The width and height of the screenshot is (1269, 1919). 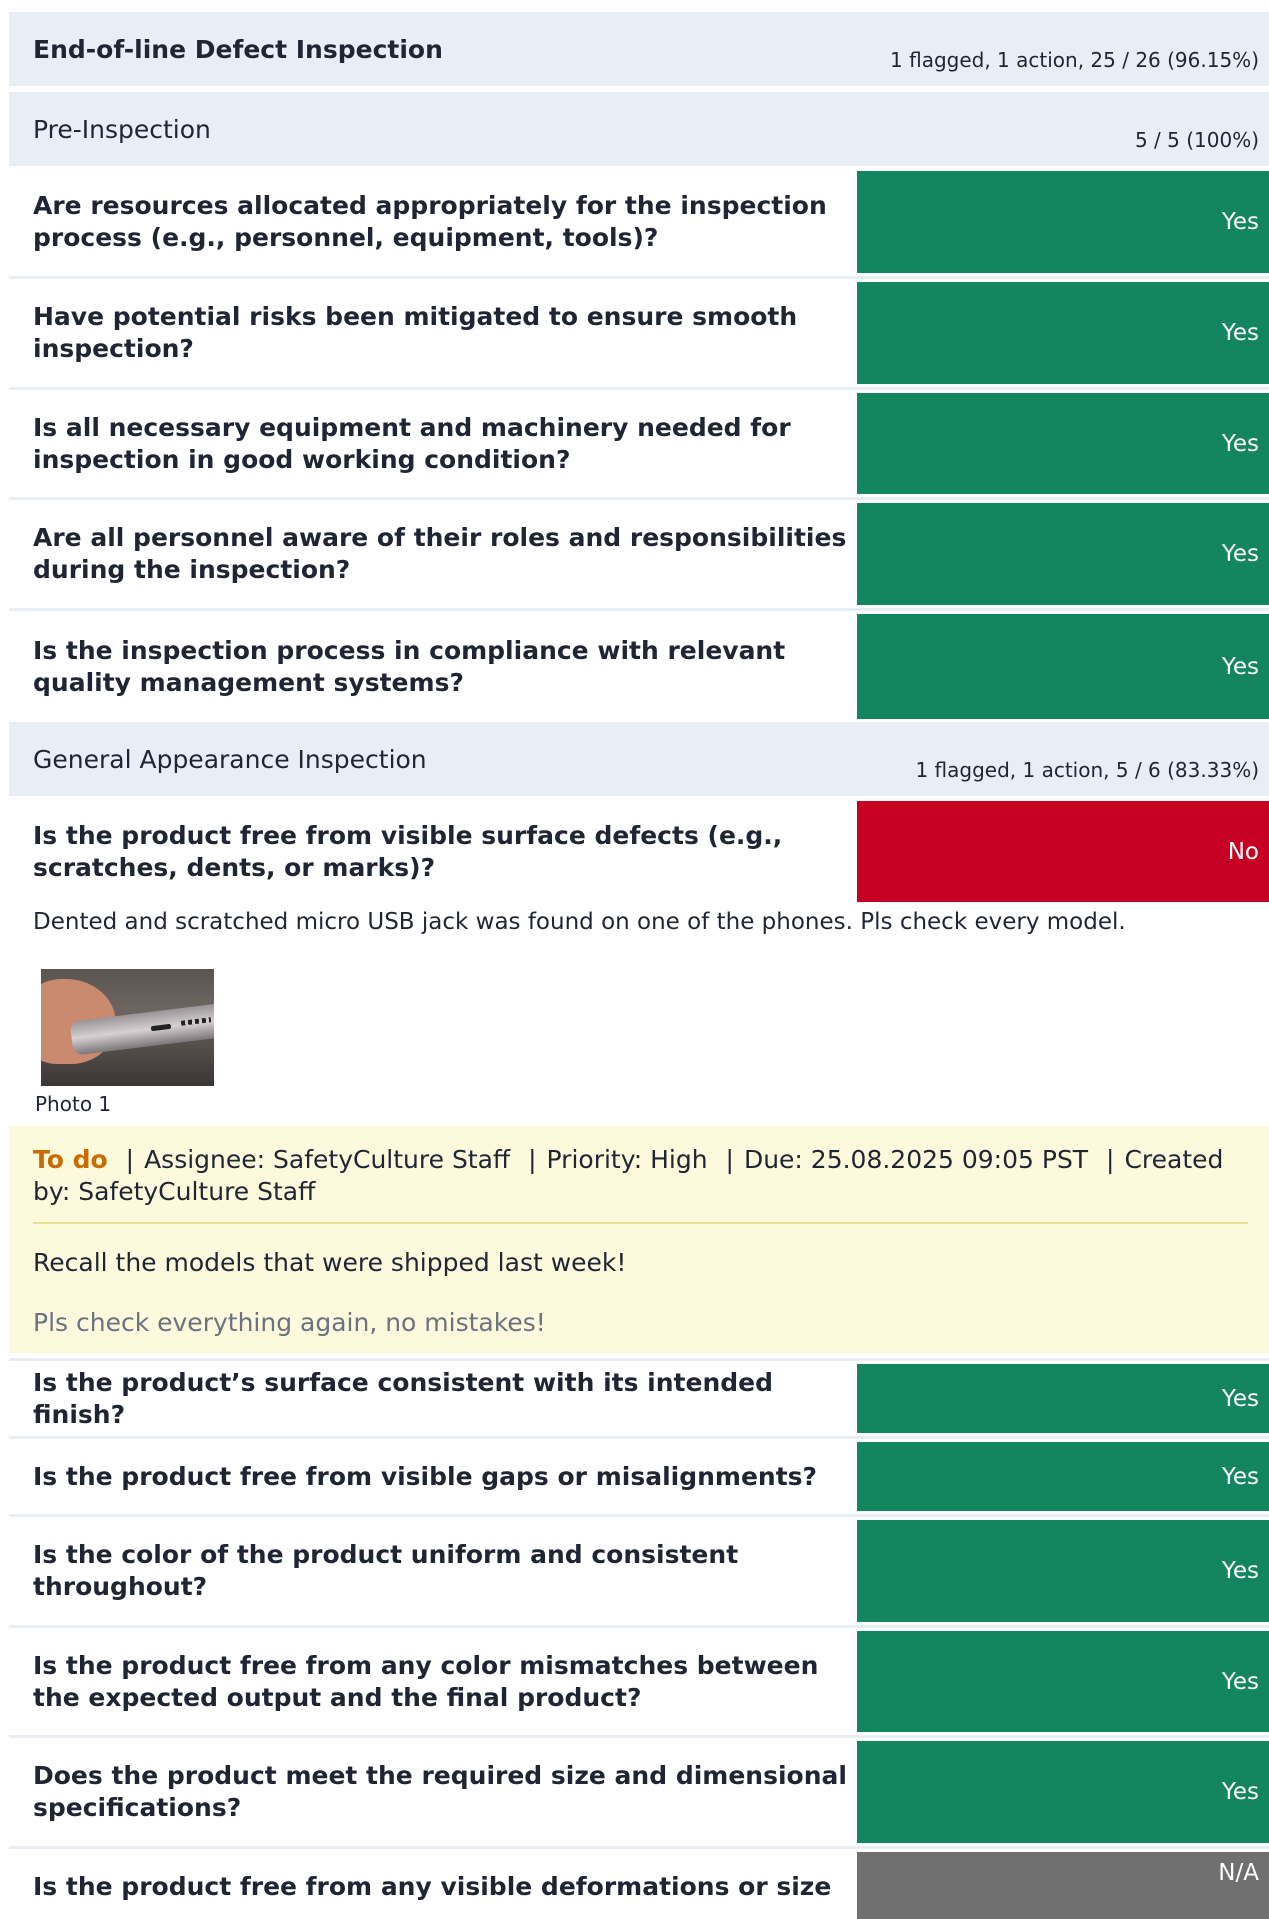 What do you see at coordinates (122, 129) in the screenshot?
I see `section-title: Pre-Inspection` at bounding box center [122, 129].